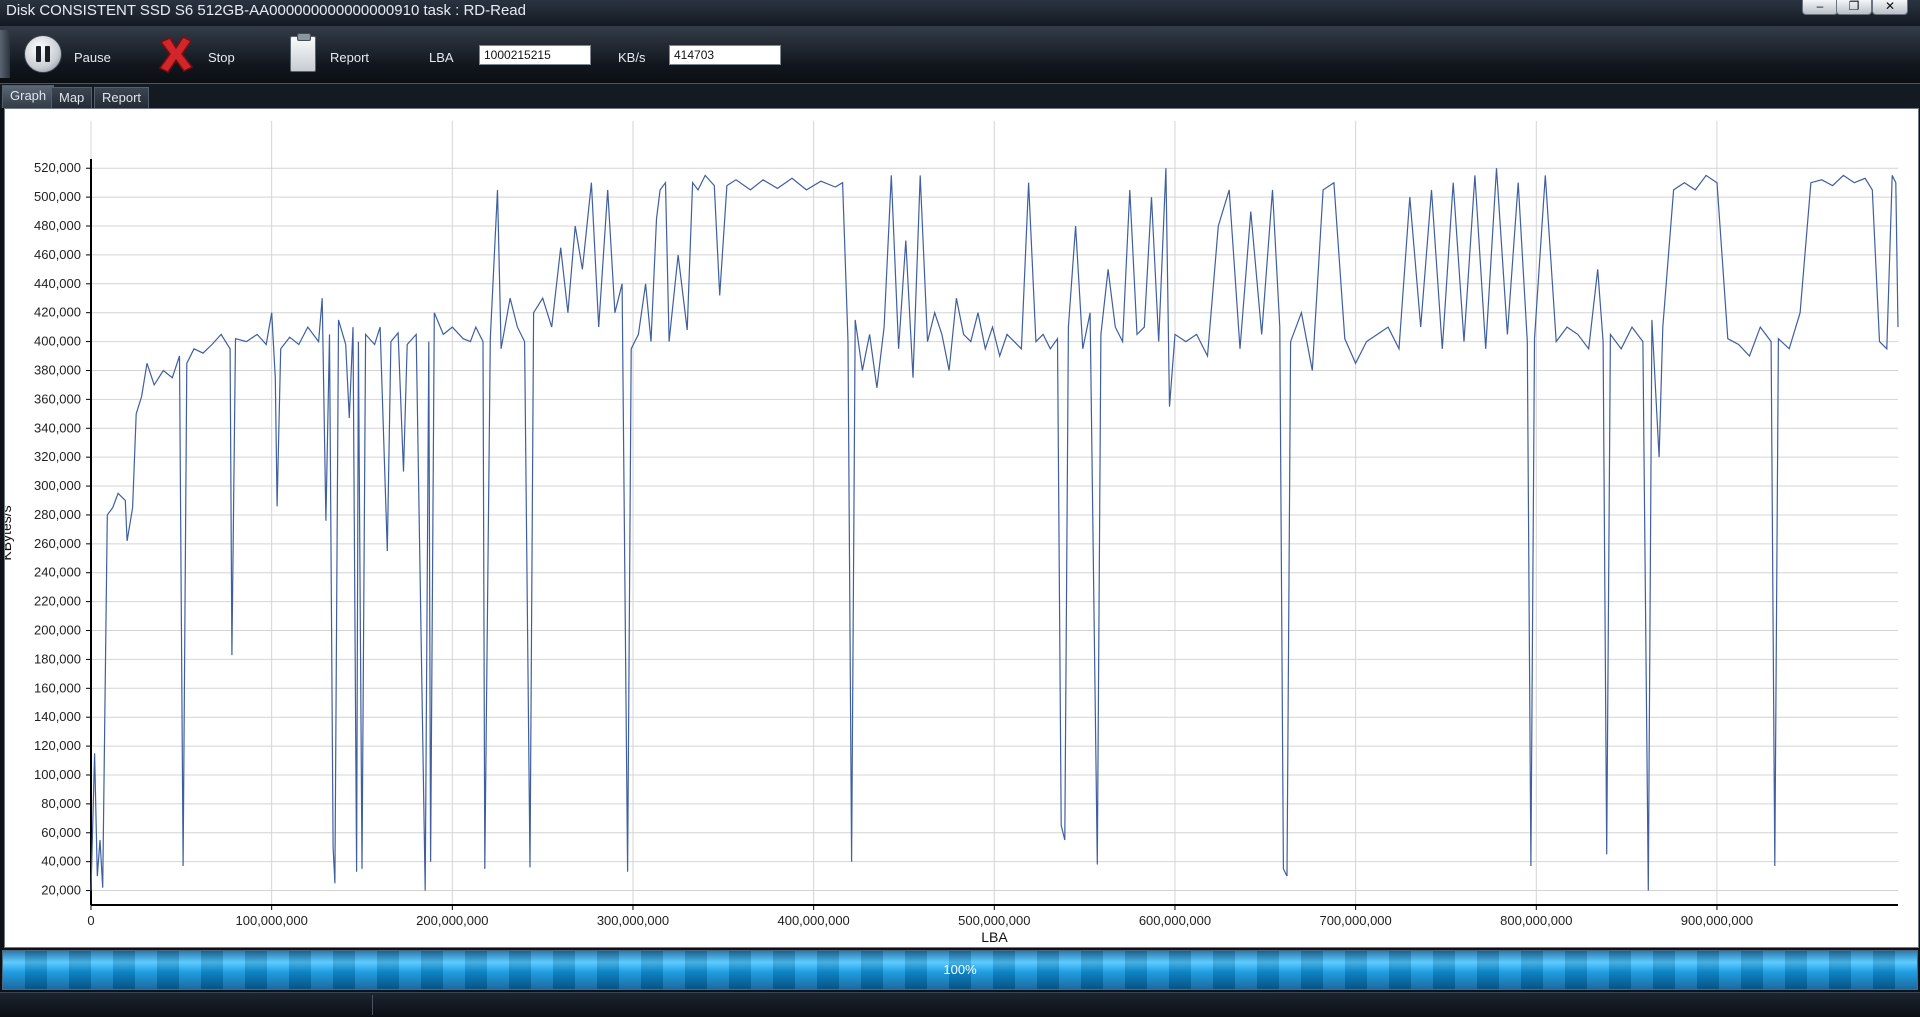 The height and width of the screenshot is (1017, 1920). Describe the element at coordinates (272, 920) in the screenshot. I see `x-tick-label: 100,000,000` at that location.